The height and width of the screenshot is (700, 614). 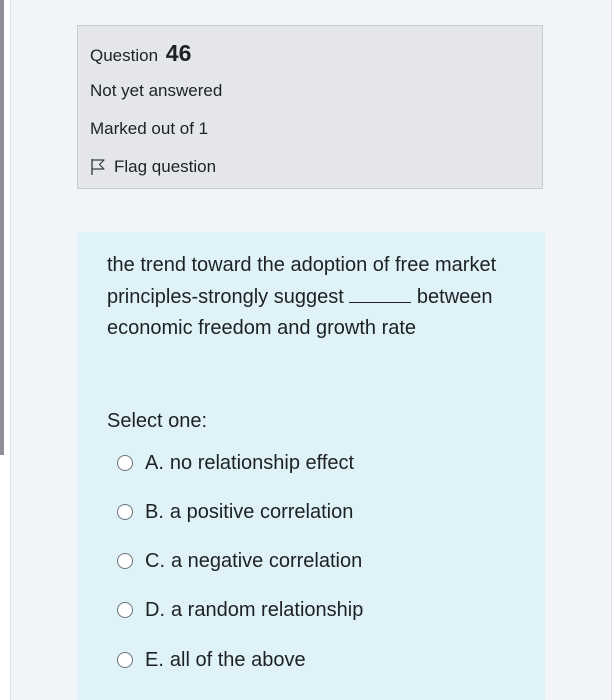 What do you see at coordinates (178, 53) in the screenshot?
I see `question-number: 46` at bounding box center [178, 53].